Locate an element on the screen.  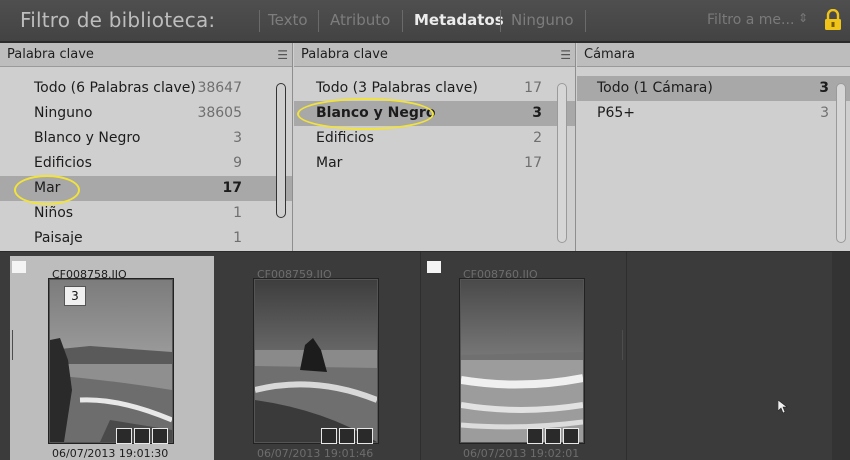
item-label: Todo (1 Cámara) is located at coordinates (655, 88).